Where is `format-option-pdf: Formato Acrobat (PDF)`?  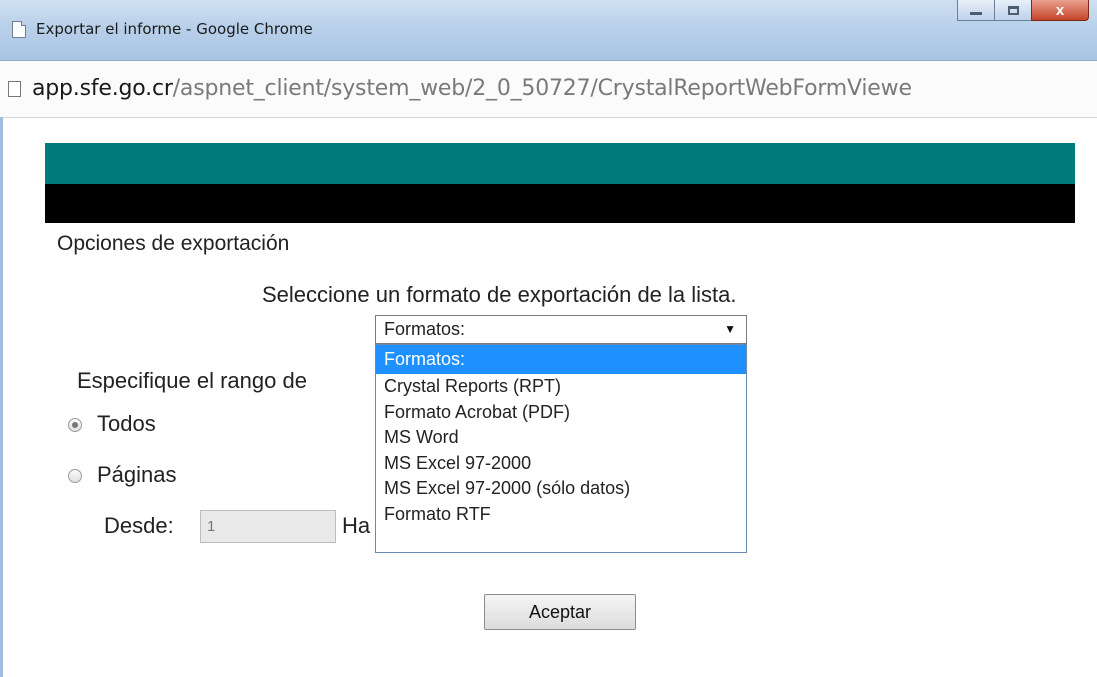
format-option-pdf: Formato Acrobat (PDF) is located at coordinates (561, 413).